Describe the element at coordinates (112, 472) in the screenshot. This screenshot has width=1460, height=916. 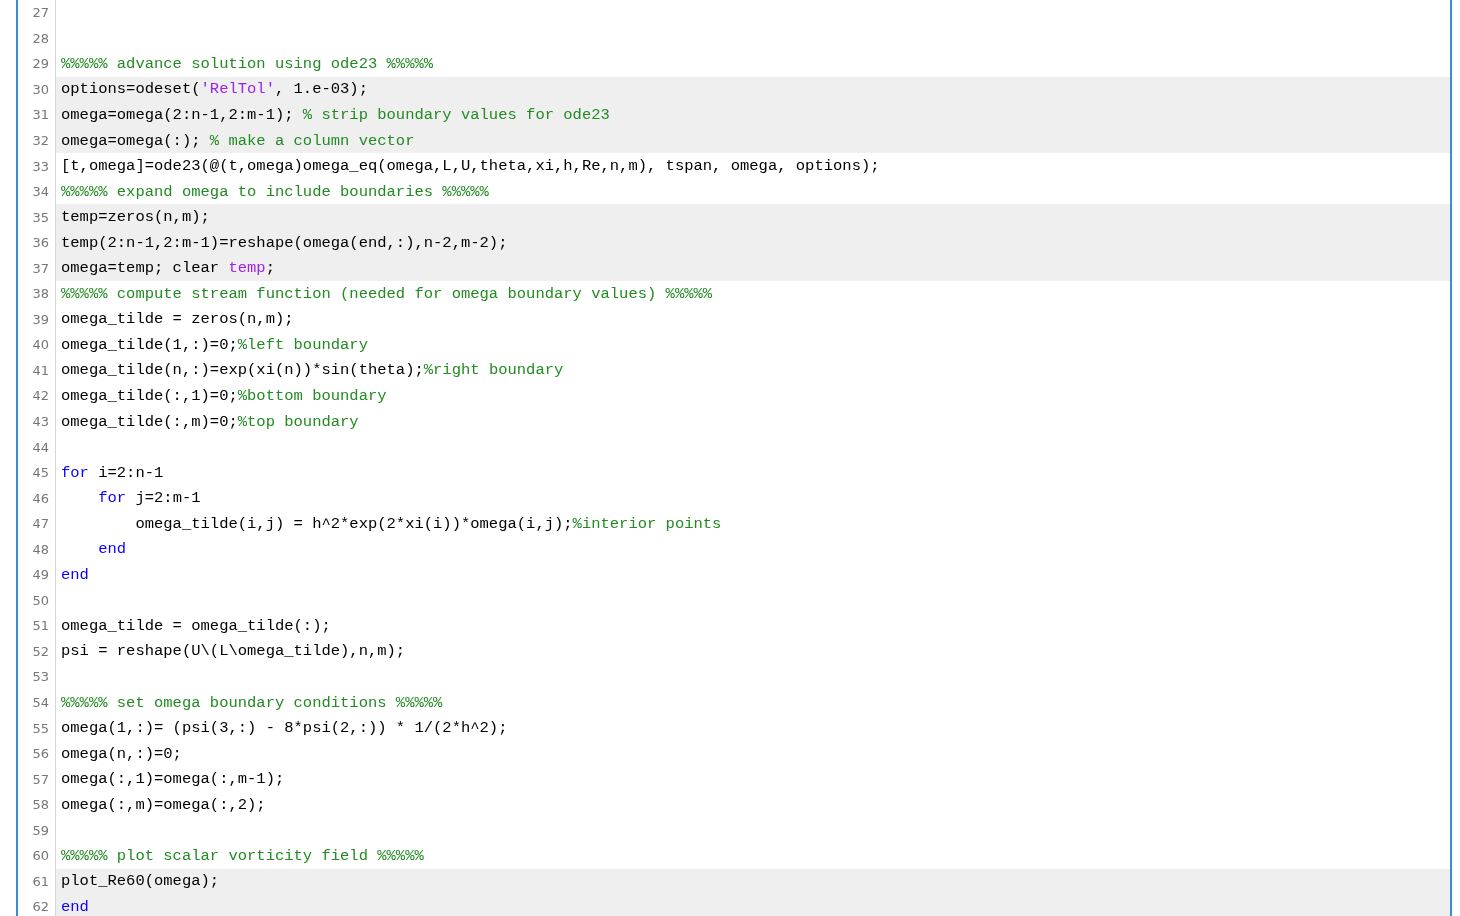
I see `code-line: for i=2:n-1` at that location.